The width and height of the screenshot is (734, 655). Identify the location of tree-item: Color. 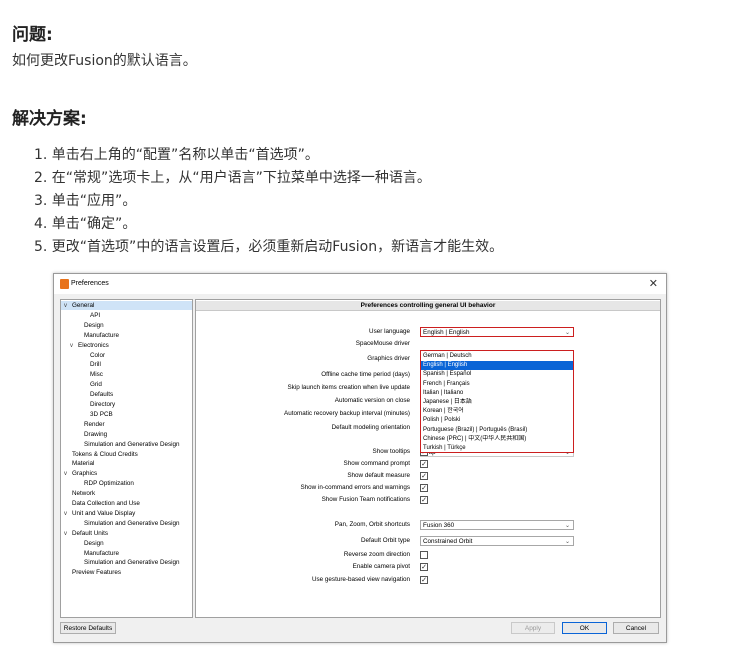
(83, 355).